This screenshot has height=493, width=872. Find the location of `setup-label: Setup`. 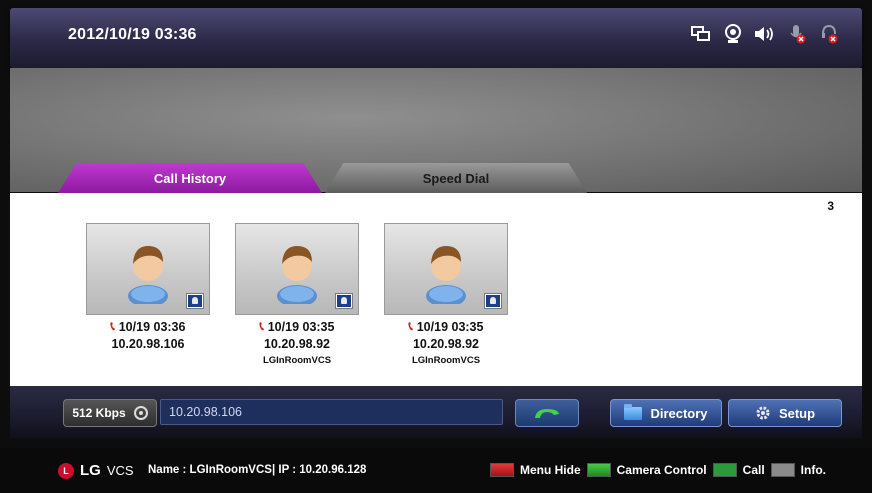

setup-label: Setup is located at coordinates (797, 413).